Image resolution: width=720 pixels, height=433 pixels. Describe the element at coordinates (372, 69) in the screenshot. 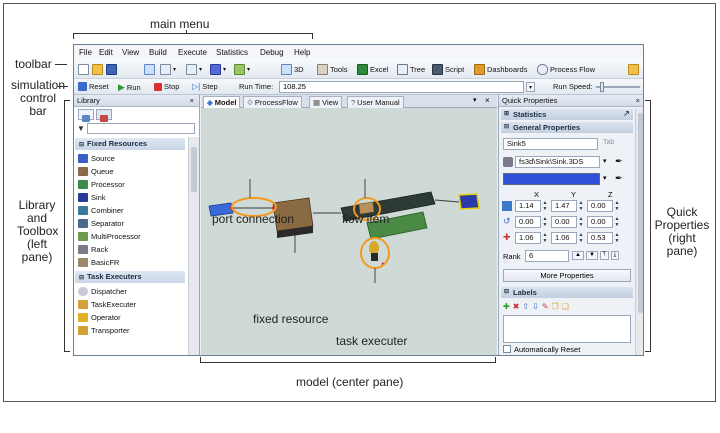

I see `excel-button: Excel` at that location.